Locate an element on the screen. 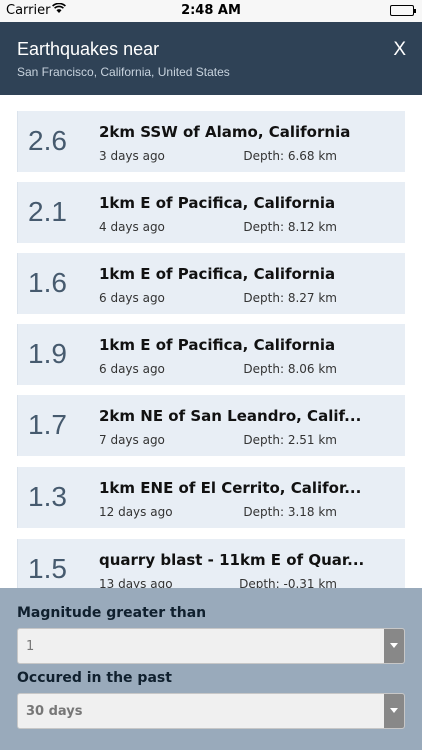  period-select: 30 days is located at coordinates (211, 711).